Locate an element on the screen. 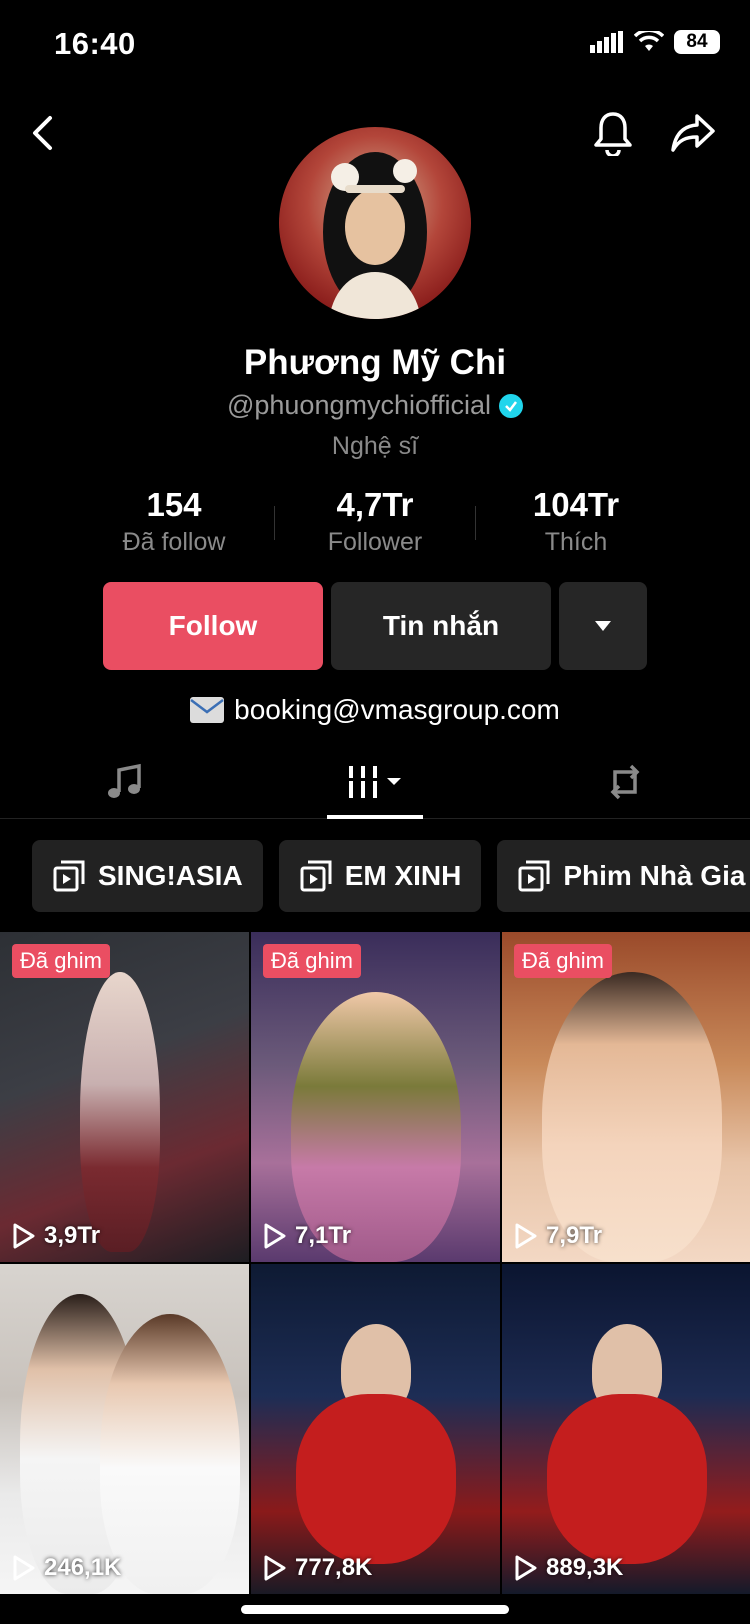 The width and height of the screenshot is (750, 1624). stat-likes-label: Thích is located at coordinates (576, 542).